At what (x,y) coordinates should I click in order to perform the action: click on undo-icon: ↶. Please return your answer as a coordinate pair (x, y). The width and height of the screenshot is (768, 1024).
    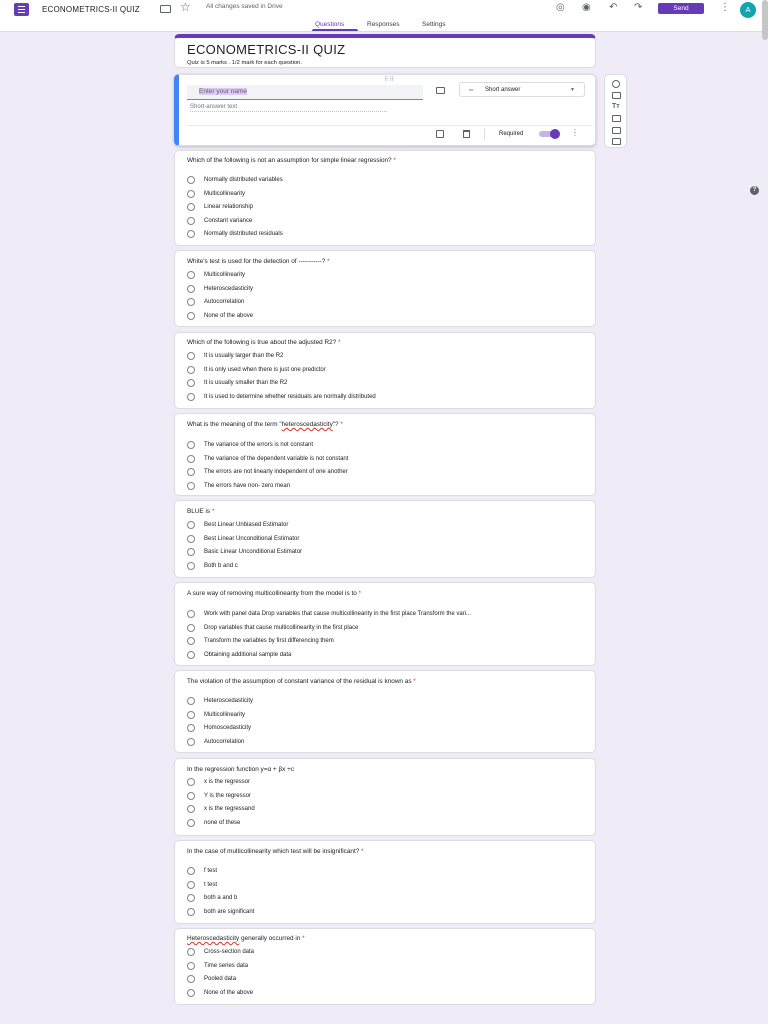
    Looking at the image, I should click on (613, 8).